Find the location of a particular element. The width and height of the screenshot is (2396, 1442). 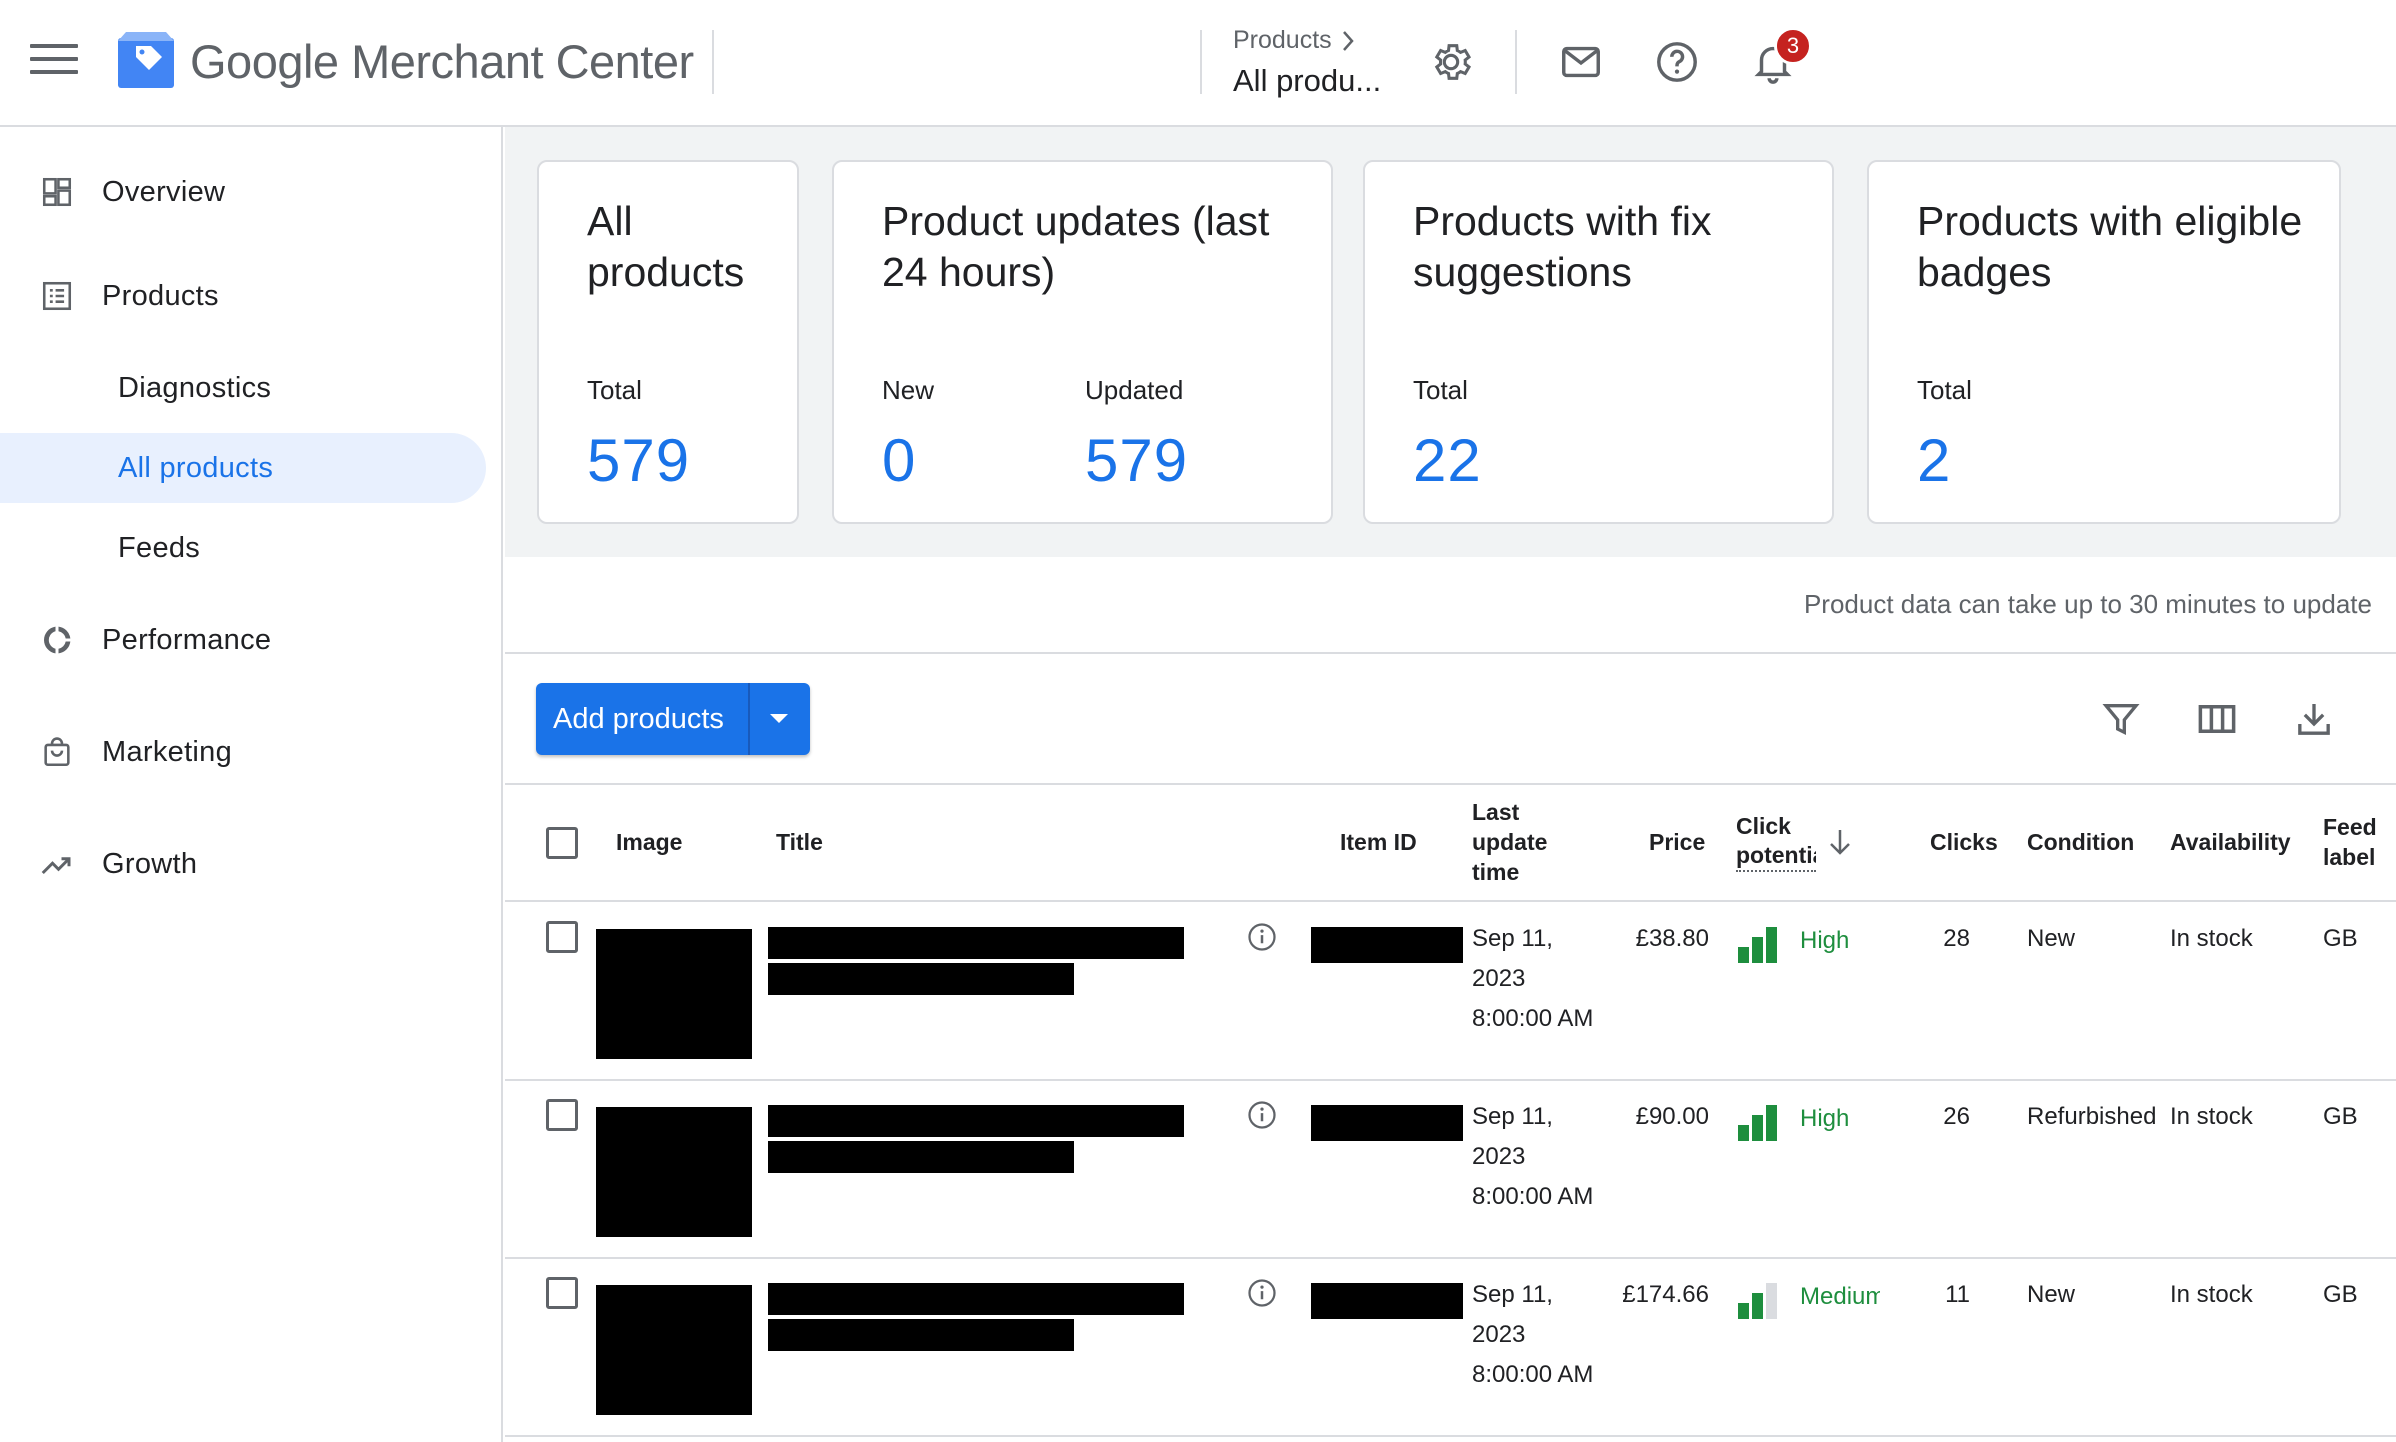

metric-value: 0 is located at coordinates (908, 460).